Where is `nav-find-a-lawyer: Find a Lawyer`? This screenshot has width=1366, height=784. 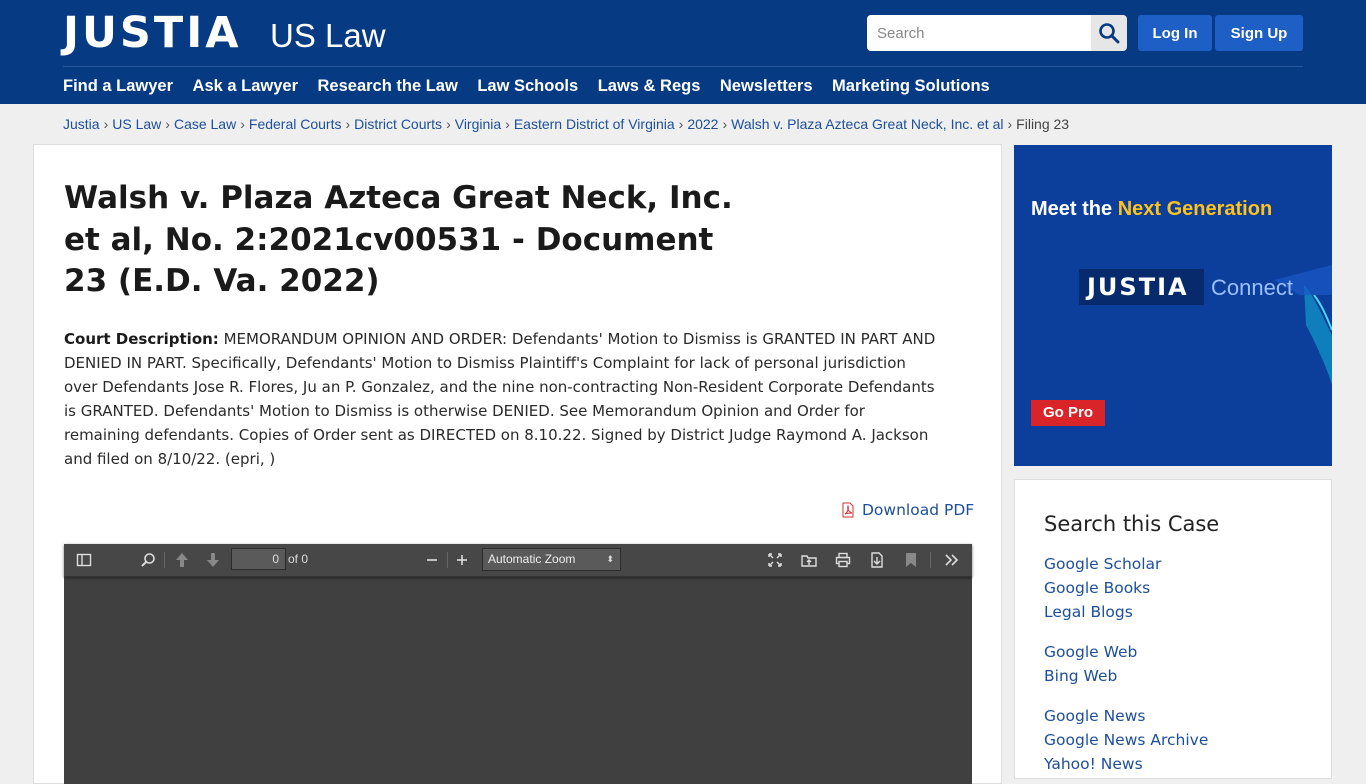 nav-find-a-lawyer: Find a Lawyer is located at coordinates (118, 86).